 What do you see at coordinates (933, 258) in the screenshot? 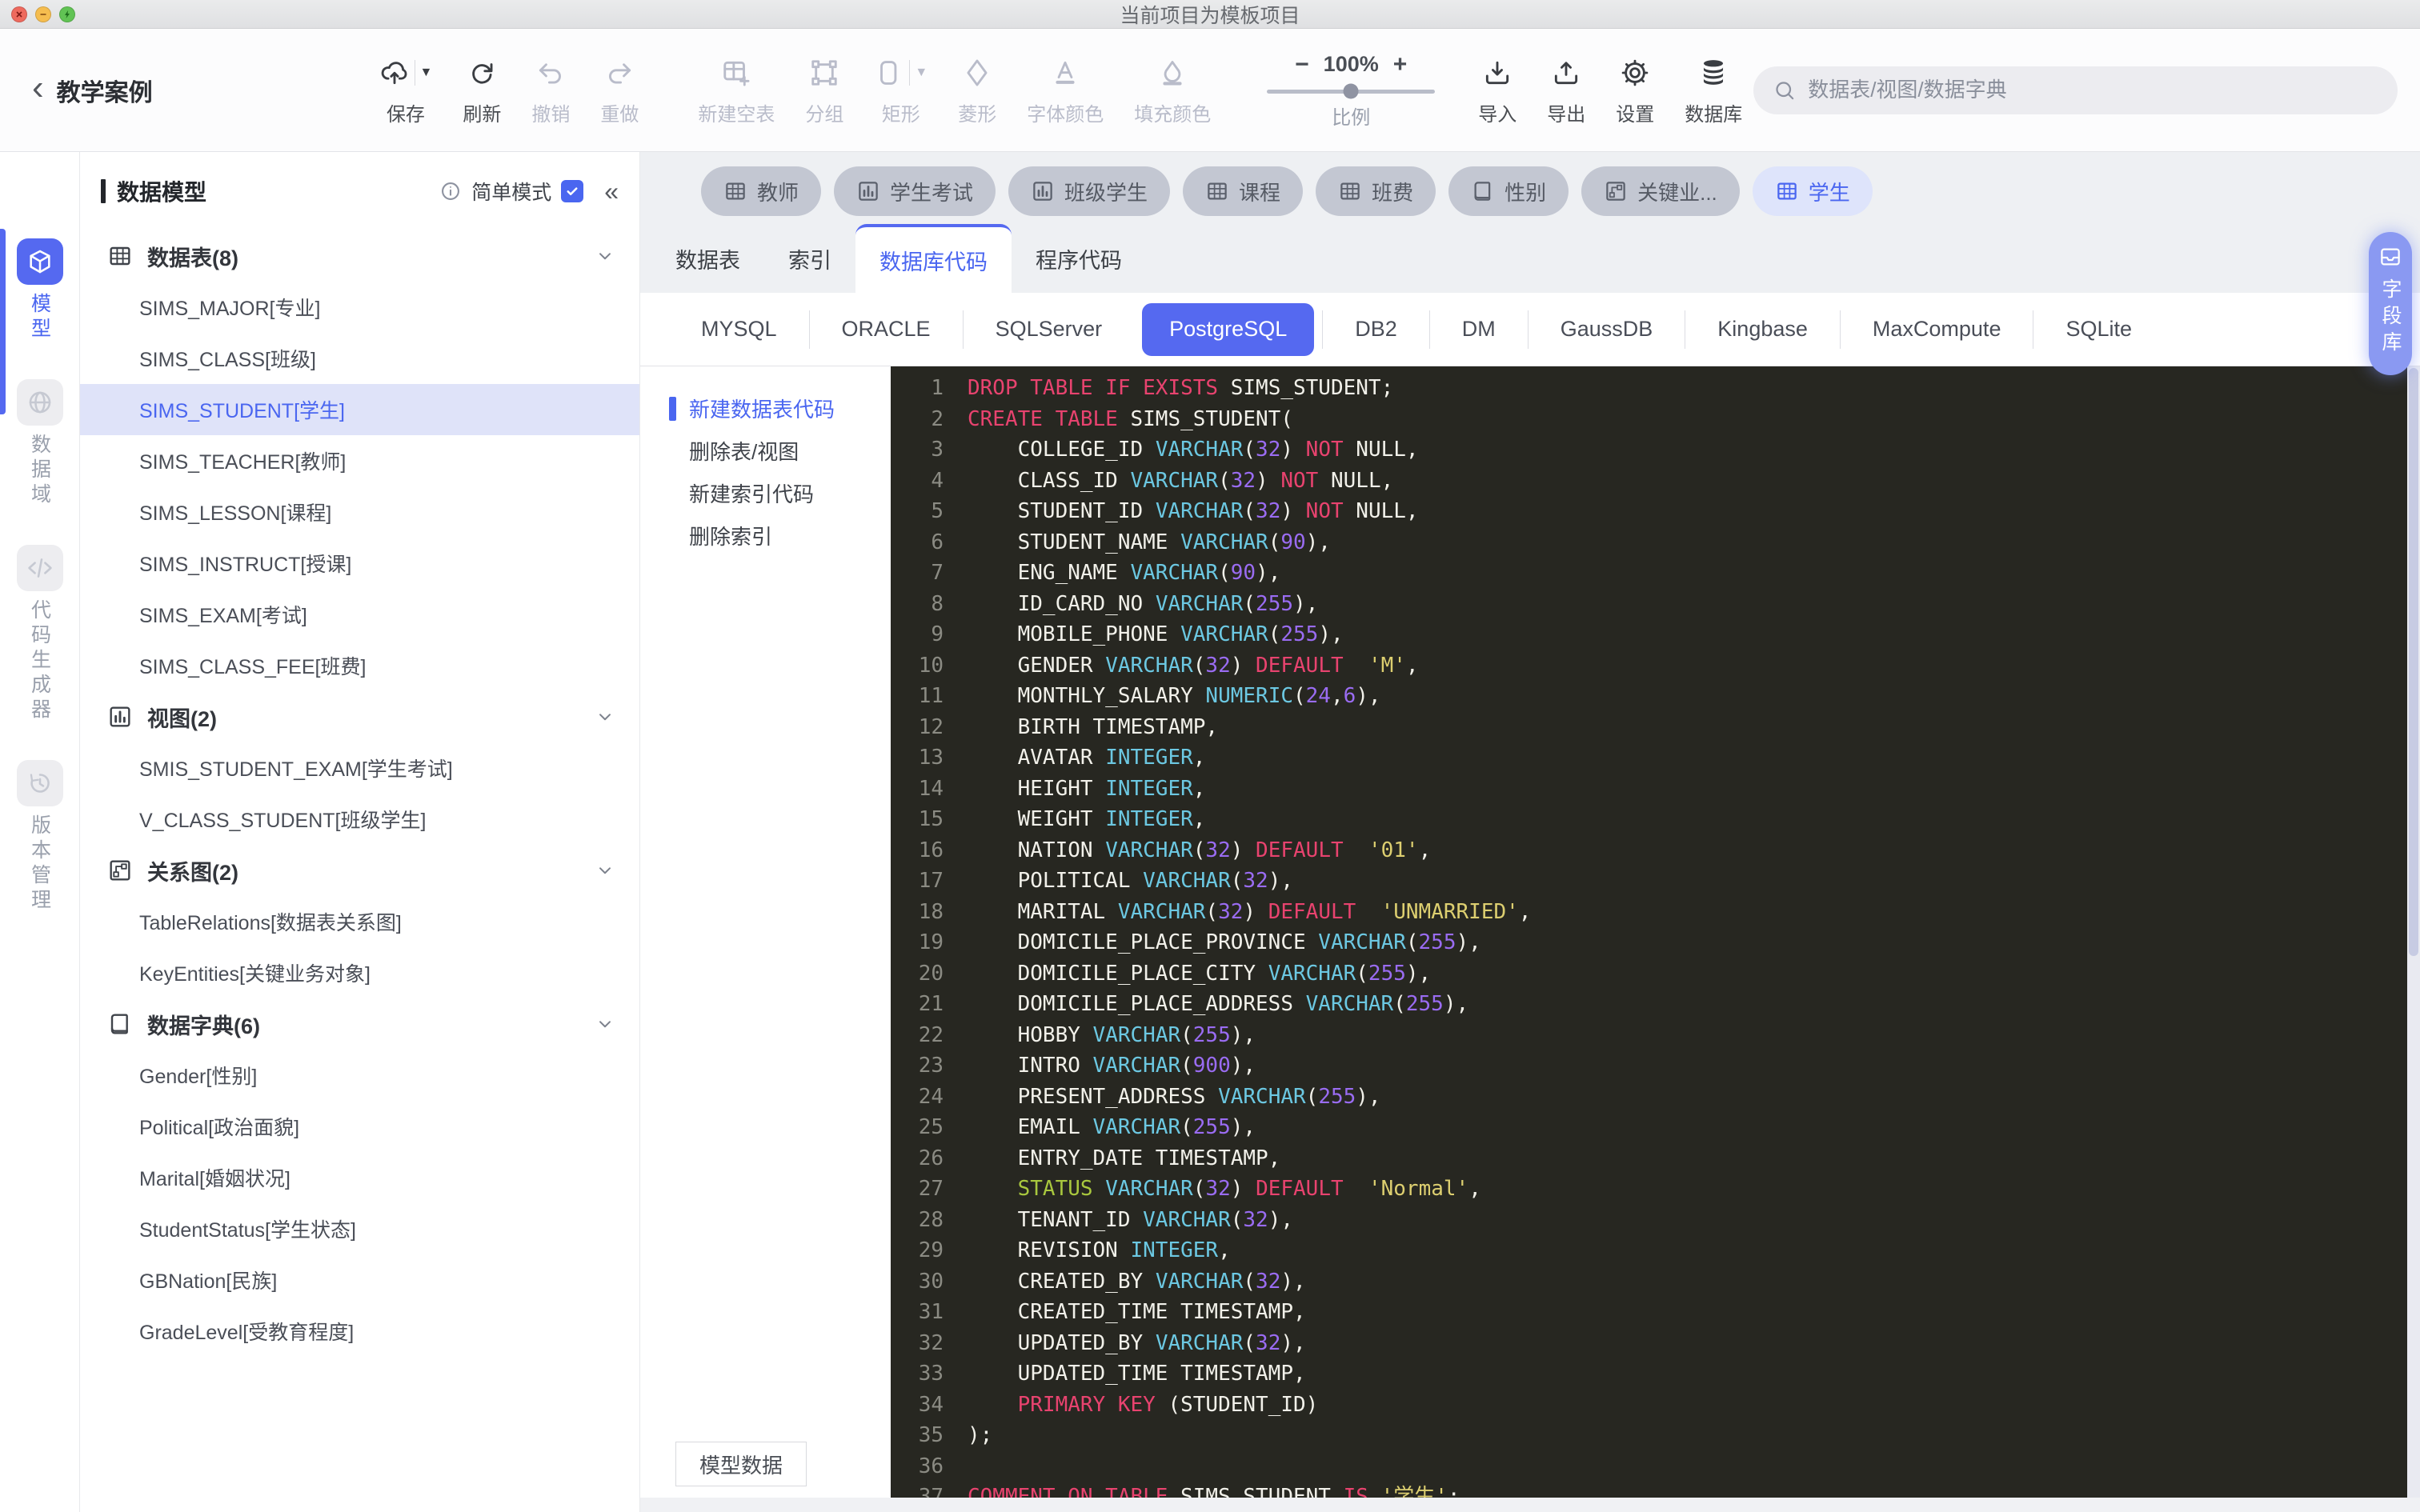
I see `tab-db-code: 数据库代码` at bounding box center [933, 258].